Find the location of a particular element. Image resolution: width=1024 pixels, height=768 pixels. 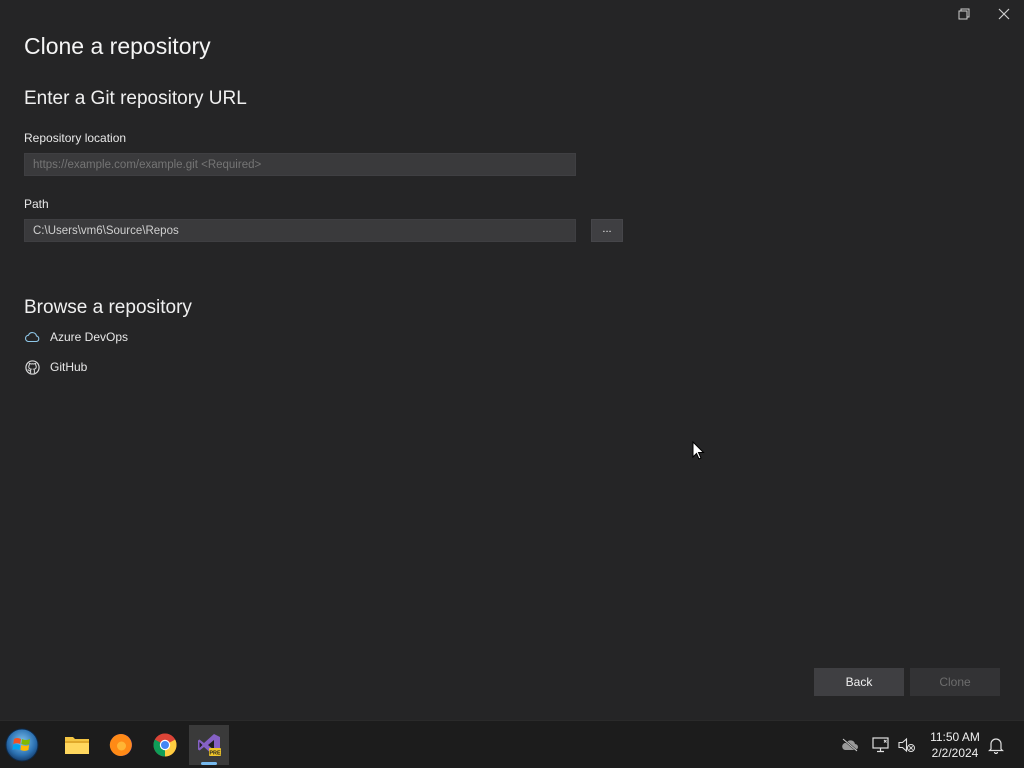

onedrive-offline-icon is located at coordinates (850, 745).